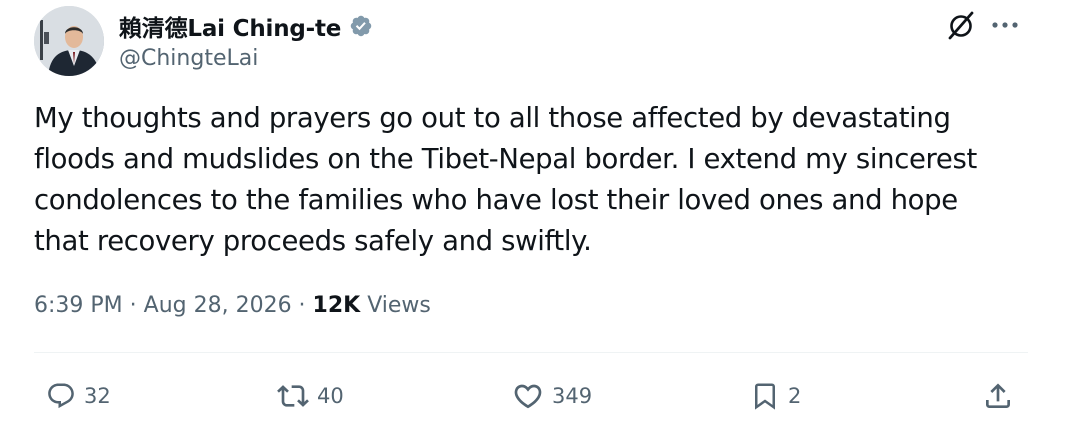  What do you see at coordinates (765, 396) in the screenshot?
I see `bookmark-icon` at bounding box center [765, 396].